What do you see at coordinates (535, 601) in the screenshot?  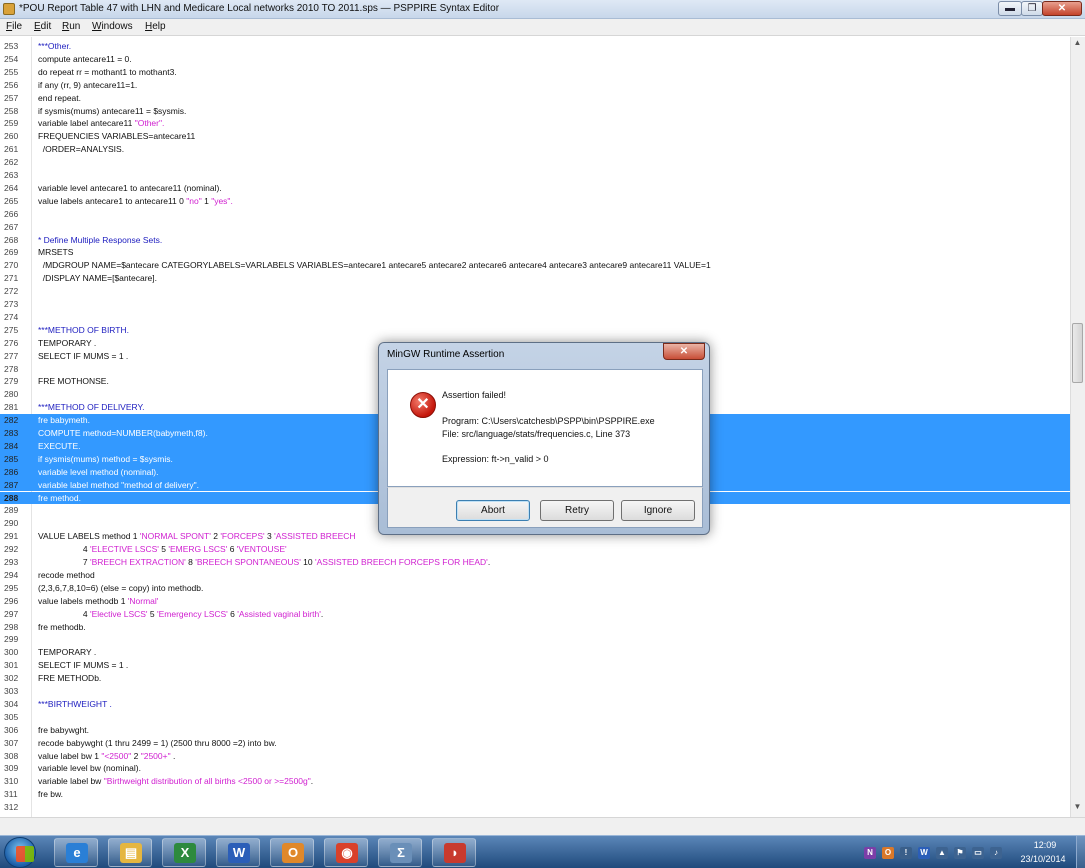 I see `code-line: 296 value labels methodb 1 'Normal'` at bounding box center [535, 601].